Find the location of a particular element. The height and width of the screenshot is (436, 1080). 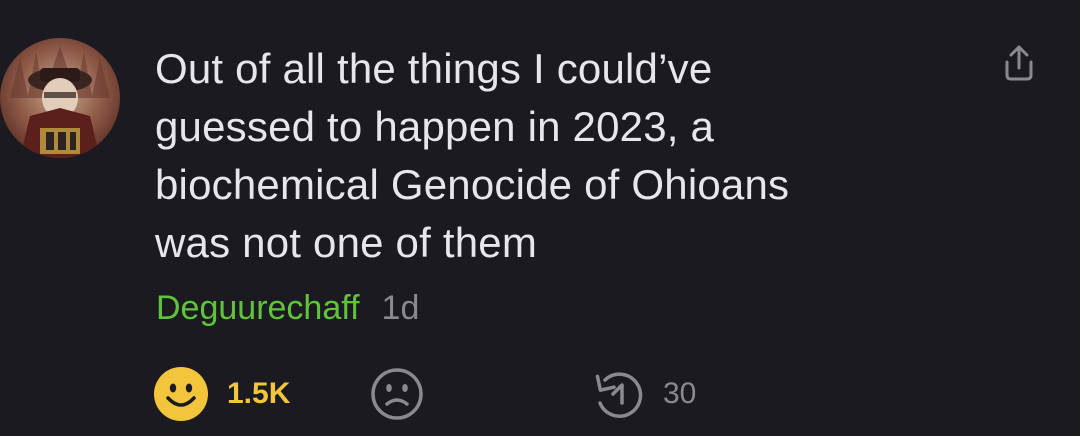

comment-age: 1d is located at coordinates (400, 308).